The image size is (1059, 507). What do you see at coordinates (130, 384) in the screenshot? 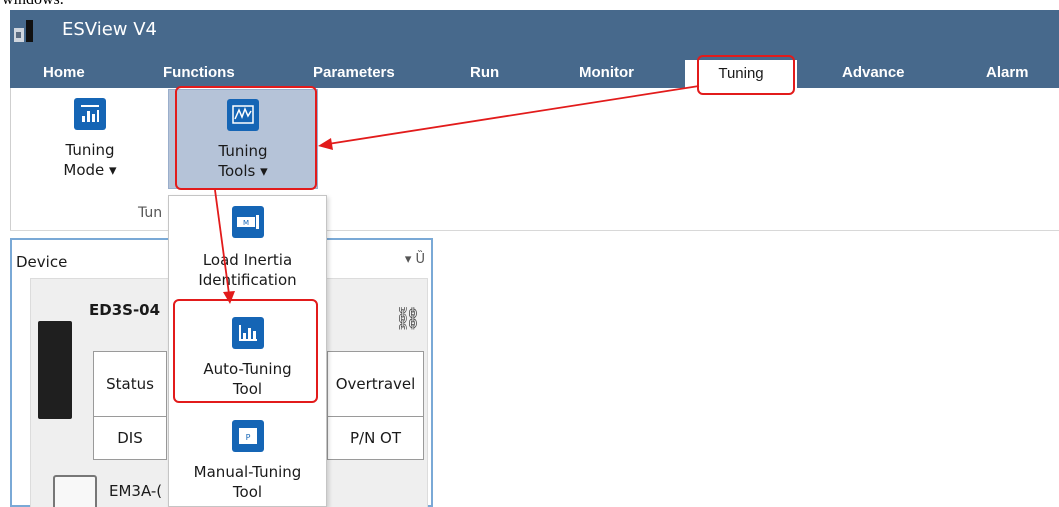
I see `status-label-cell: Status` at bounding box center [130, 384].